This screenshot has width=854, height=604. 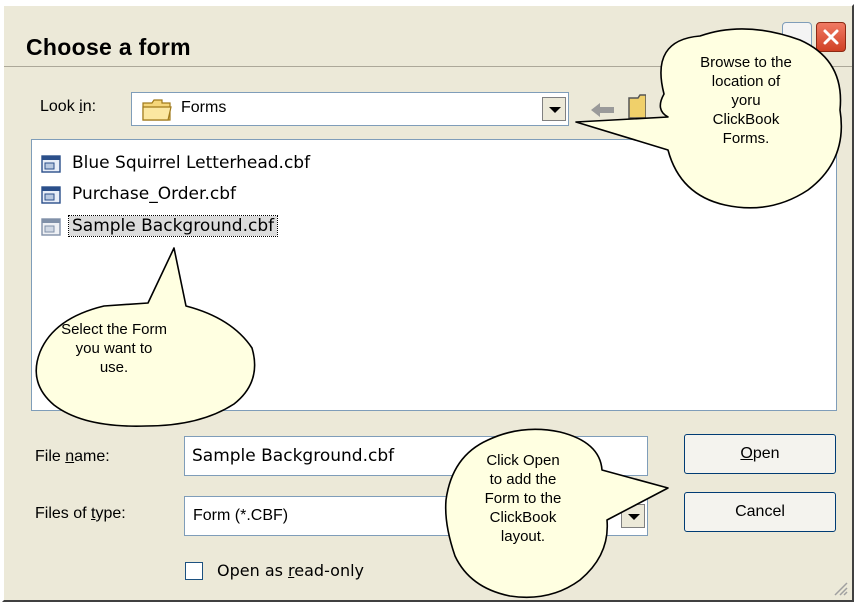 What do you see at coordinates (633, 516) in the screenshot?
I see `file-type-dropdown-arrow` at bounding box center [633, 516].